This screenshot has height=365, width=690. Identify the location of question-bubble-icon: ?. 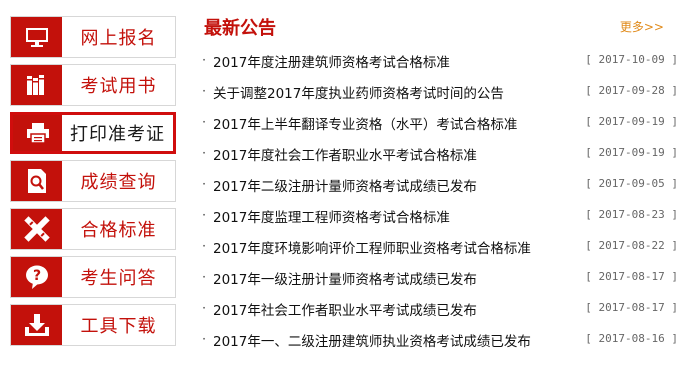
(36, 277).